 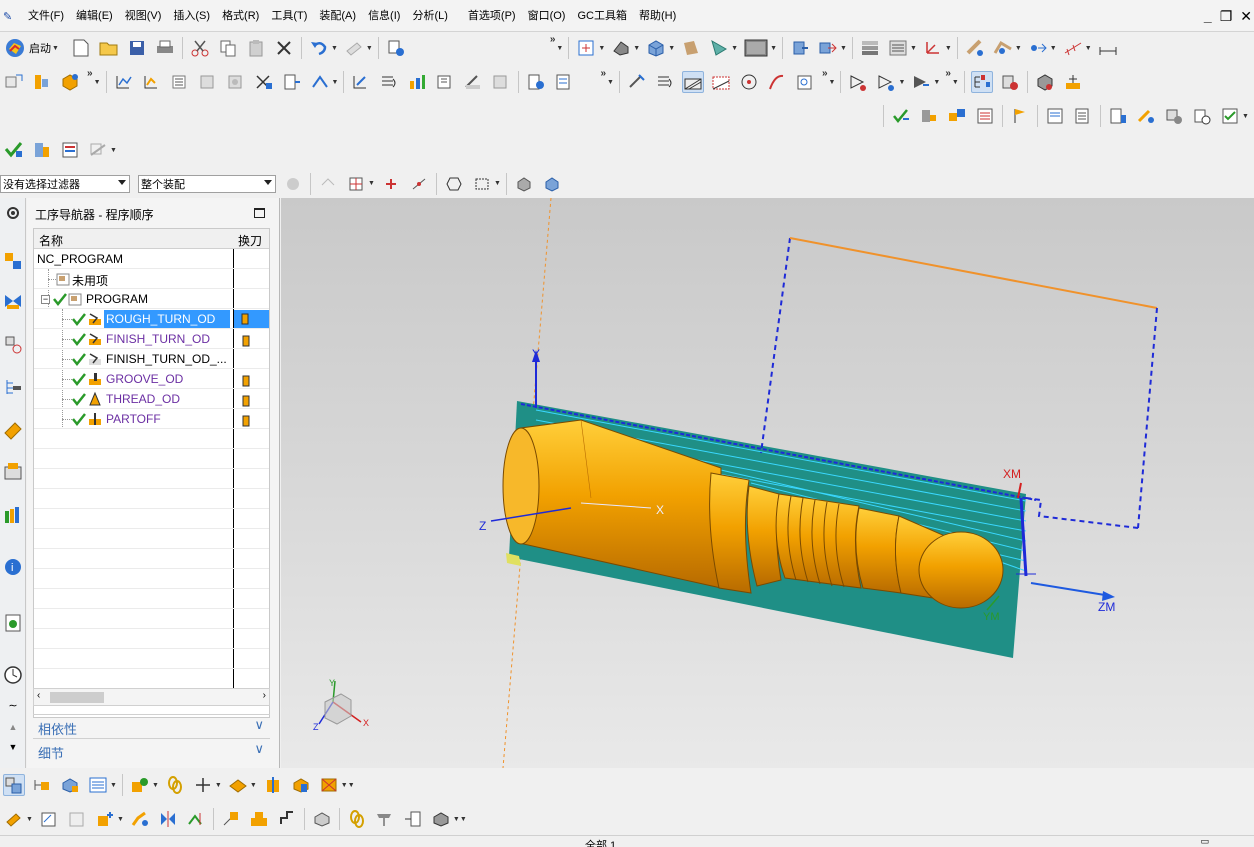 I want to click on settings-gear-icon, so click(x=13, y=213).